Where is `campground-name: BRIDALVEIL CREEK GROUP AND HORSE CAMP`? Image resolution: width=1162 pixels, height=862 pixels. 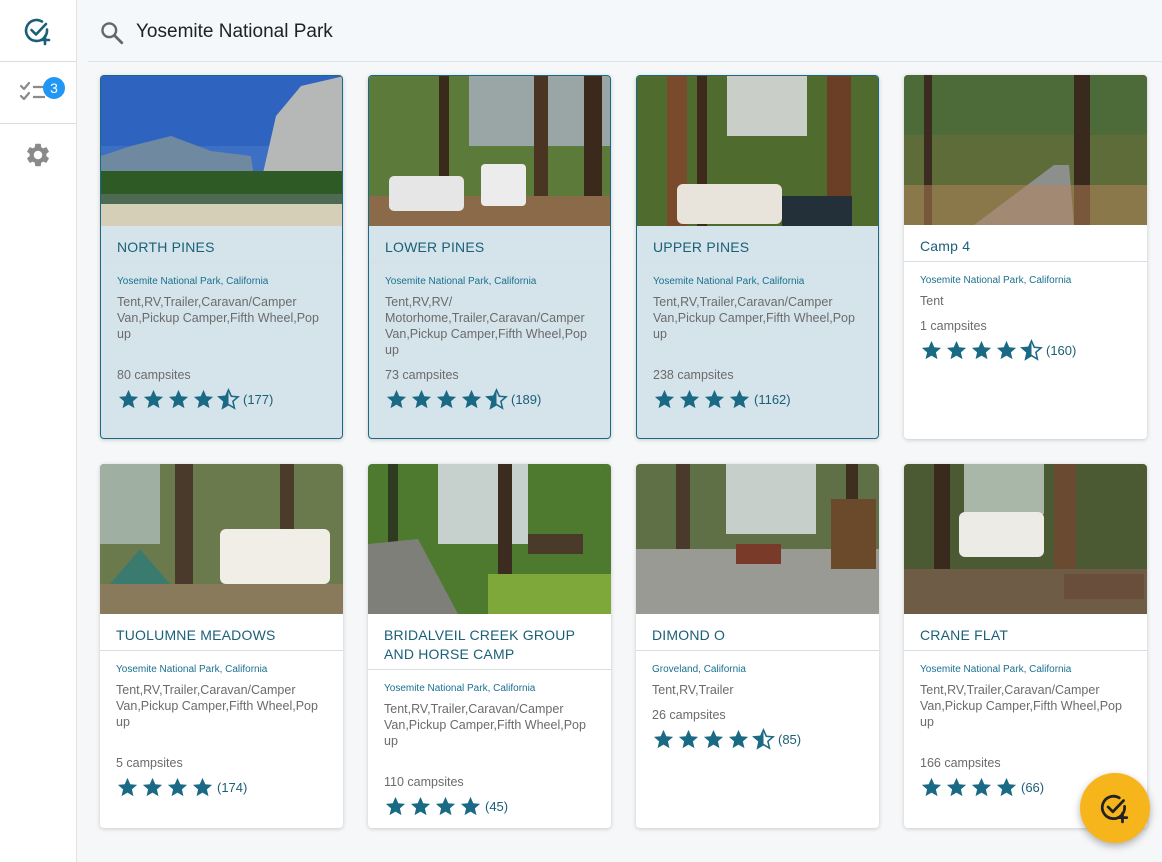
campground-name: BRIDALVEIL CREEK GROUP AND HORSE CAMP is located at coordinates (479, 644).